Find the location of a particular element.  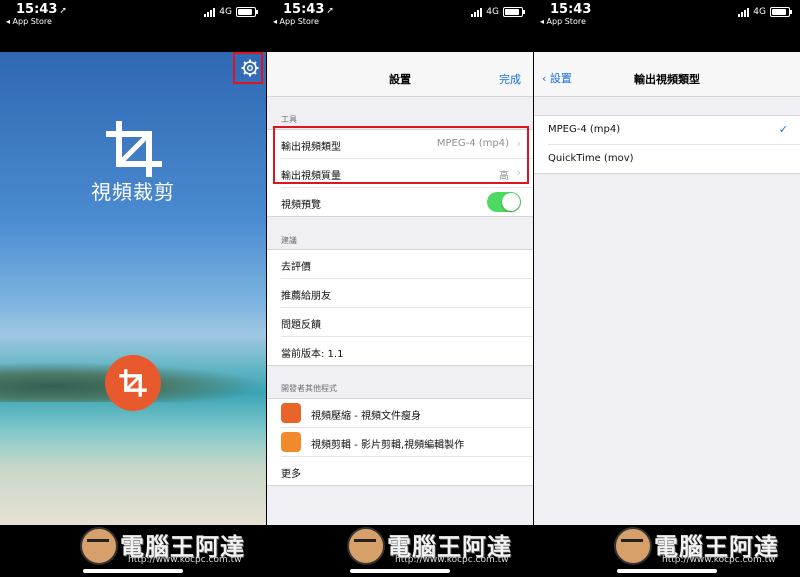

crop-logo-icon is located at coordinates (134, 149).